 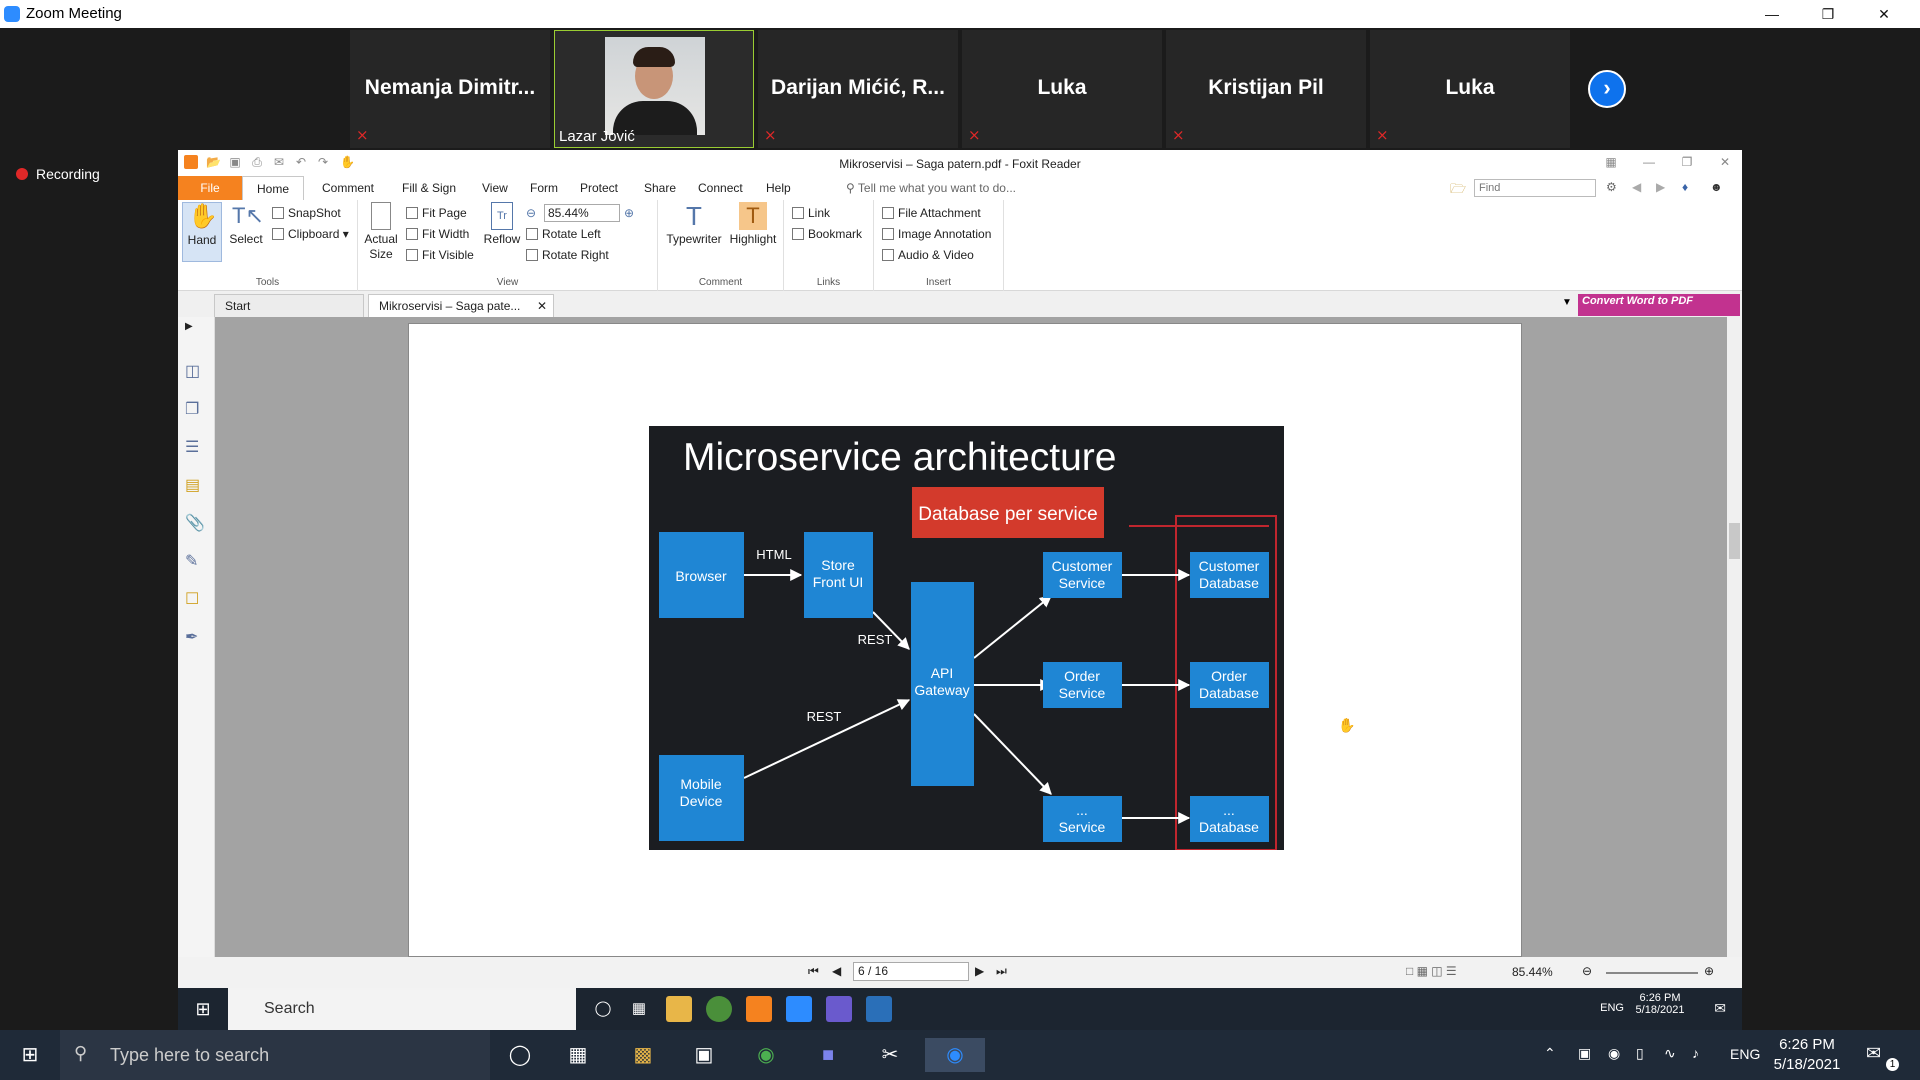 I want to click on bookmarks-panel-icon: ◫, so click(x=195, y=371).